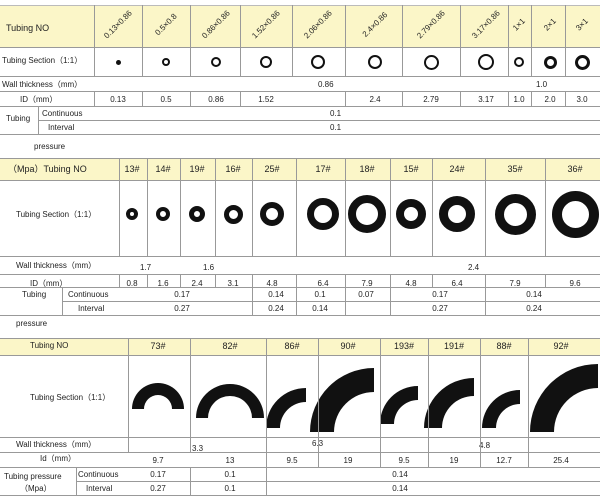 This screenshot has height=498, width=600. Describe the element at coordinates (230, 346) in the screenshot. I see `t3-no-1: 82#` at that location.